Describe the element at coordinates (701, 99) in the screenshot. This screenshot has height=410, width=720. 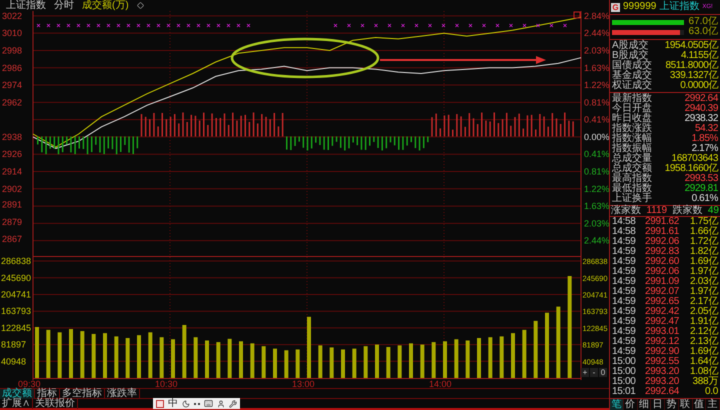
I see `stat-value: 2992.64` at that location.